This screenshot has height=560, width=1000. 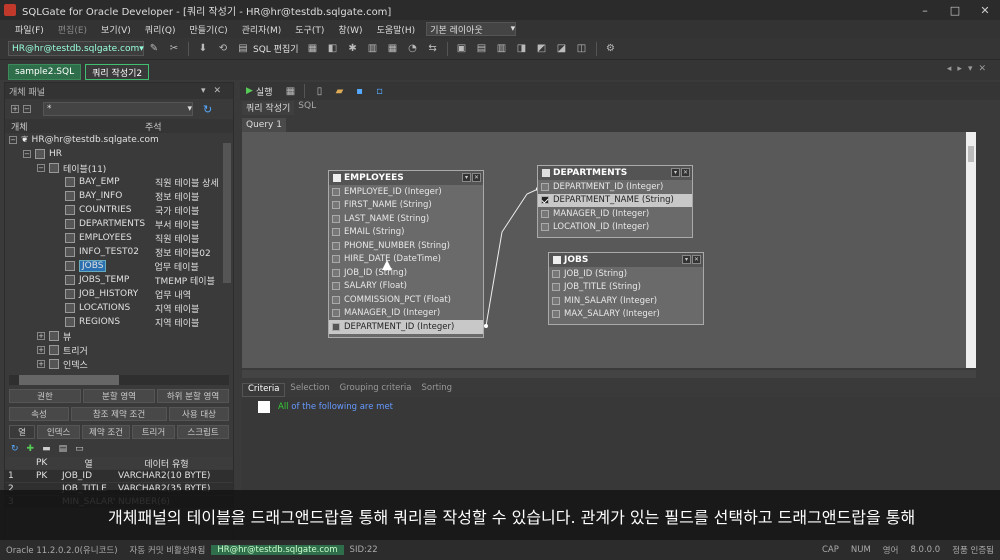 What do you see at coordinates (29, 29) in the screenshot?
I see `menu-file: 파일(F)` at bounding box center [29, 29].